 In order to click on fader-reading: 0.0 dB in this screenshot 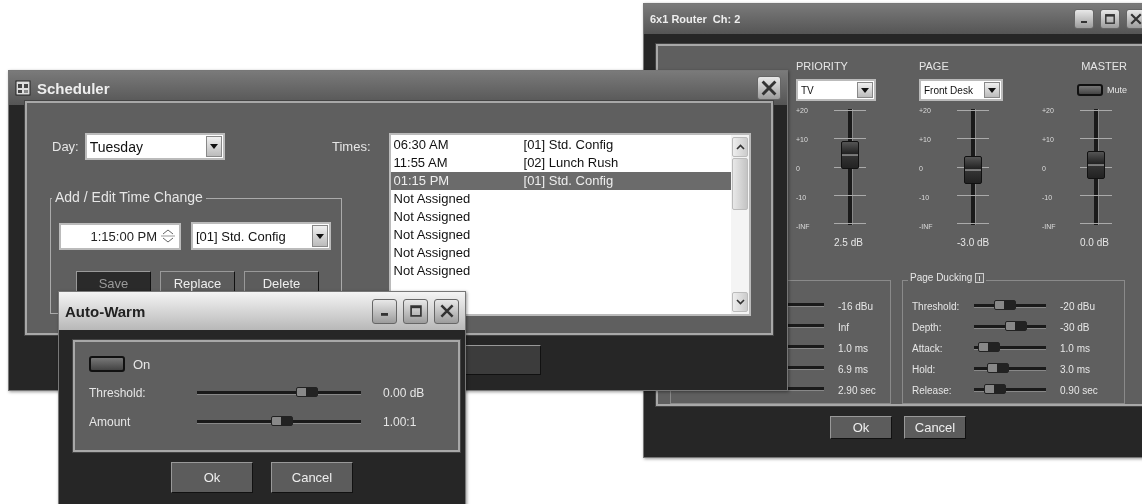, I will do `click(1094, 242)`.